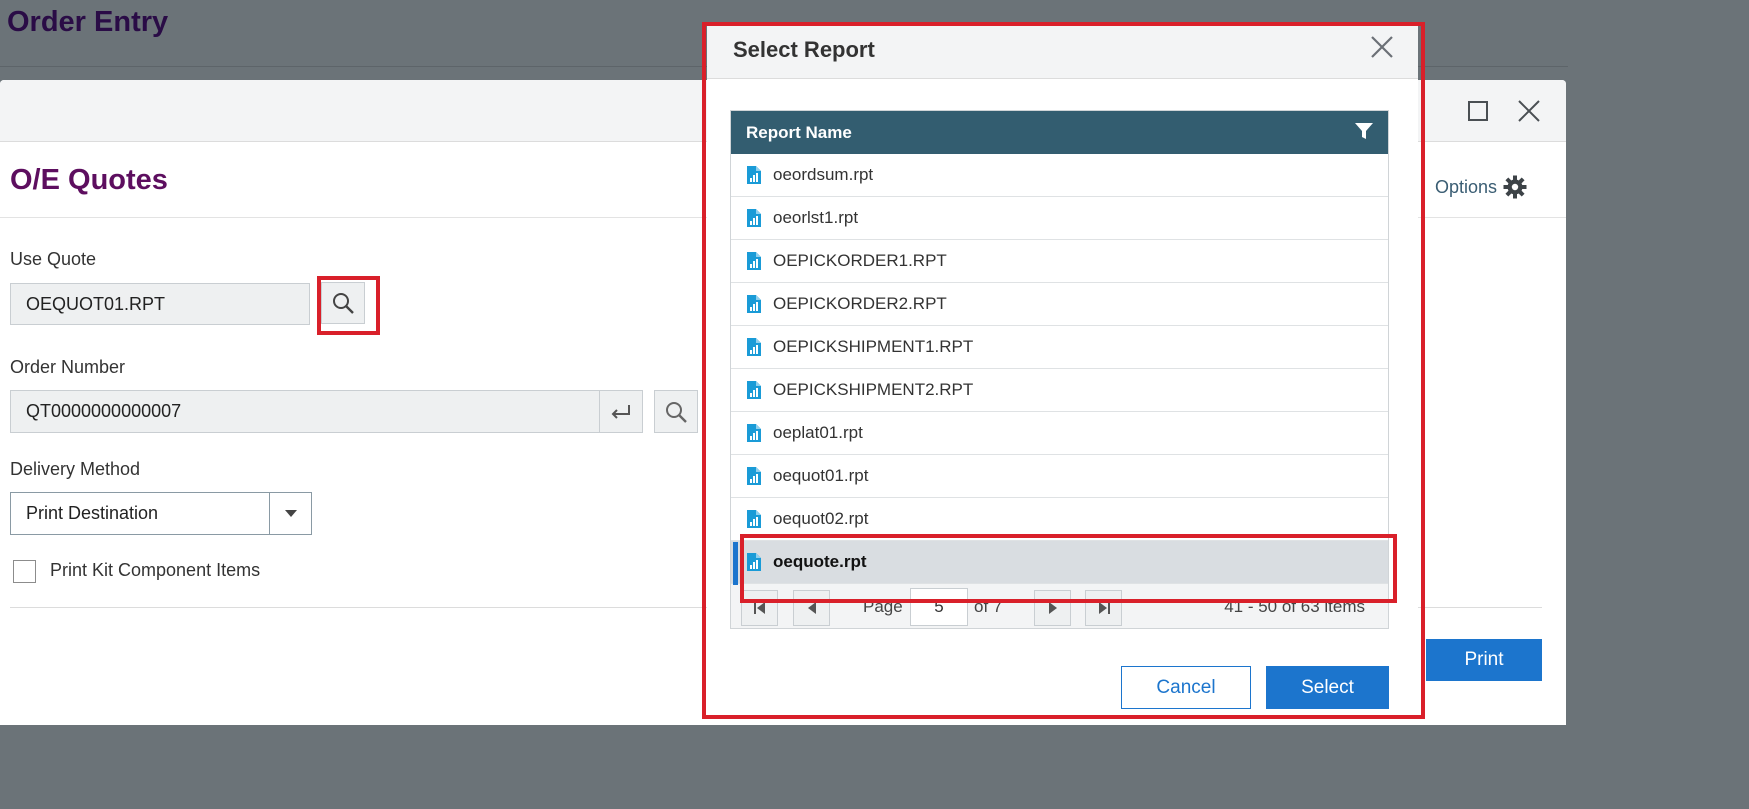 This screenshot has height=809, width=1749. What do you see at coordinates (1364, 131) in the screenshot?
I see `filter-icon` at bounding box center [1364, 131].